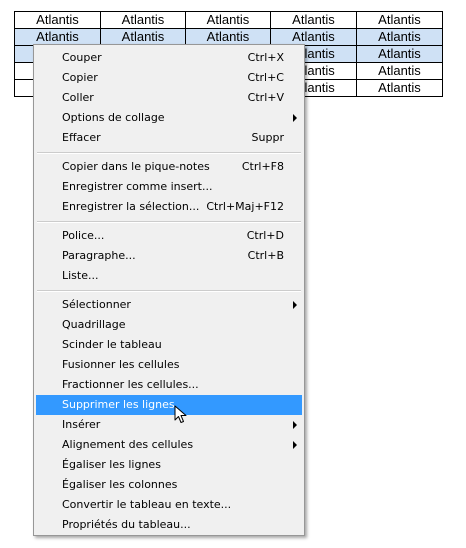  Describe the element at coordinates (128, 444) in the screenshot. I see `menu-item-label: Alignement des cellules` at that location.